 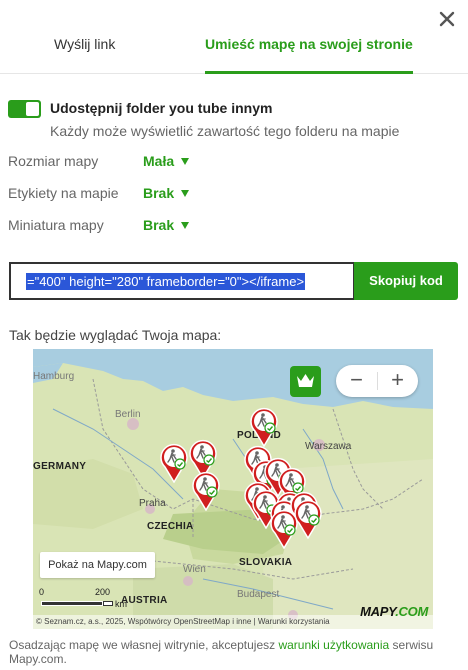 I want to click on scale-unit: km, so click(x=121, y=604).